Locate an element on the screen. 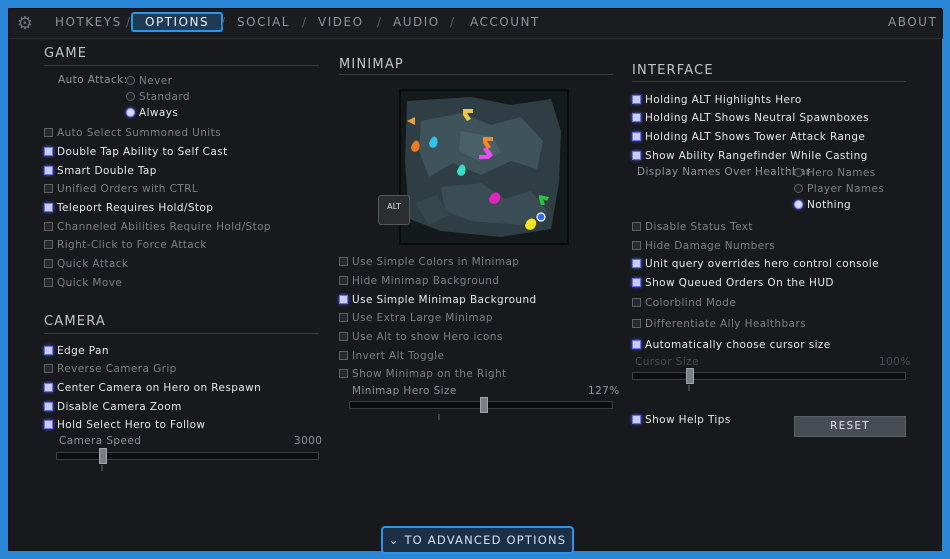 The height and width of the screenshot is (559, 950). auto-attack-label: Auto Attack: is located at coordinates (93, 80).